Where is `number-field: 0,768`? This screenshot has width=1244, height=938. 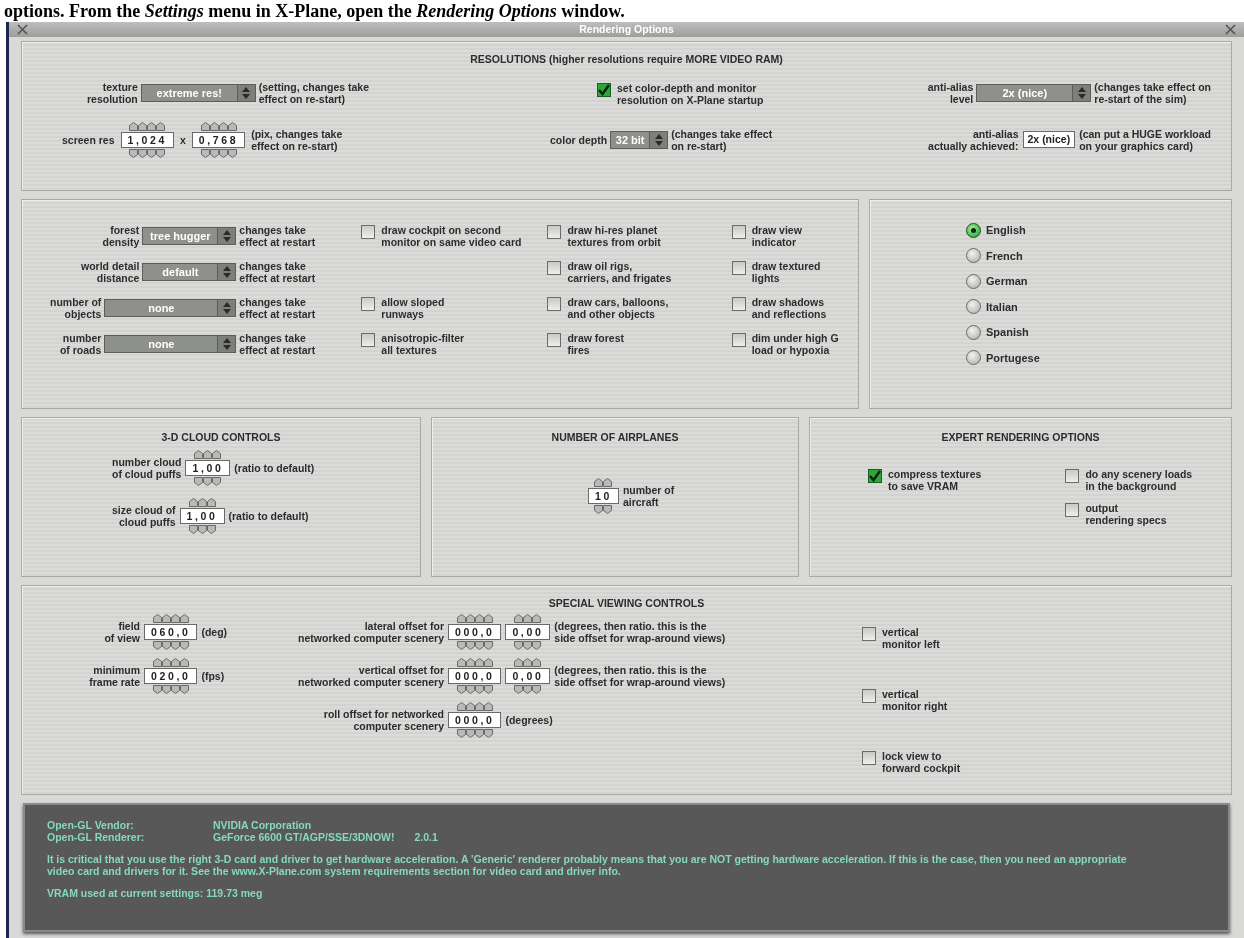
number-field: 0,768 is located at coordinates (218, 139).